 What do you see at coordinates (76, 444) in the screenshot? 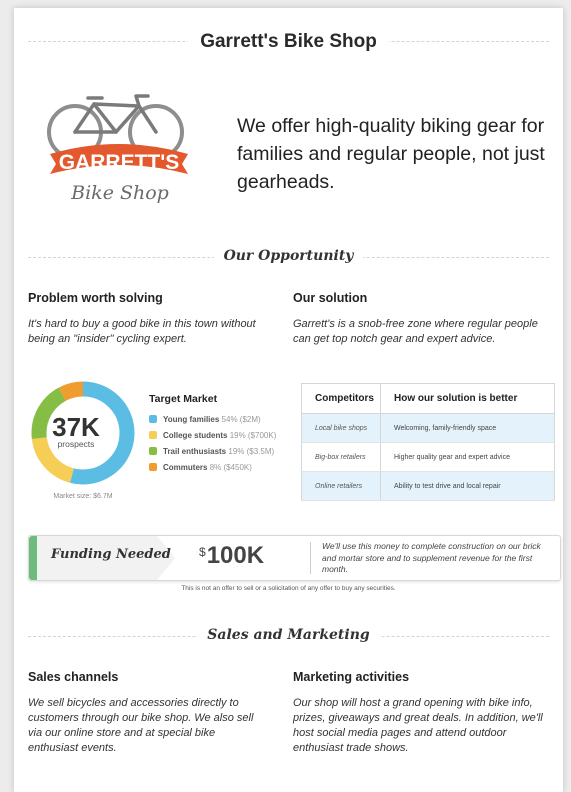
I see `prospects-label: prospects` at bounding box center [76, 444].